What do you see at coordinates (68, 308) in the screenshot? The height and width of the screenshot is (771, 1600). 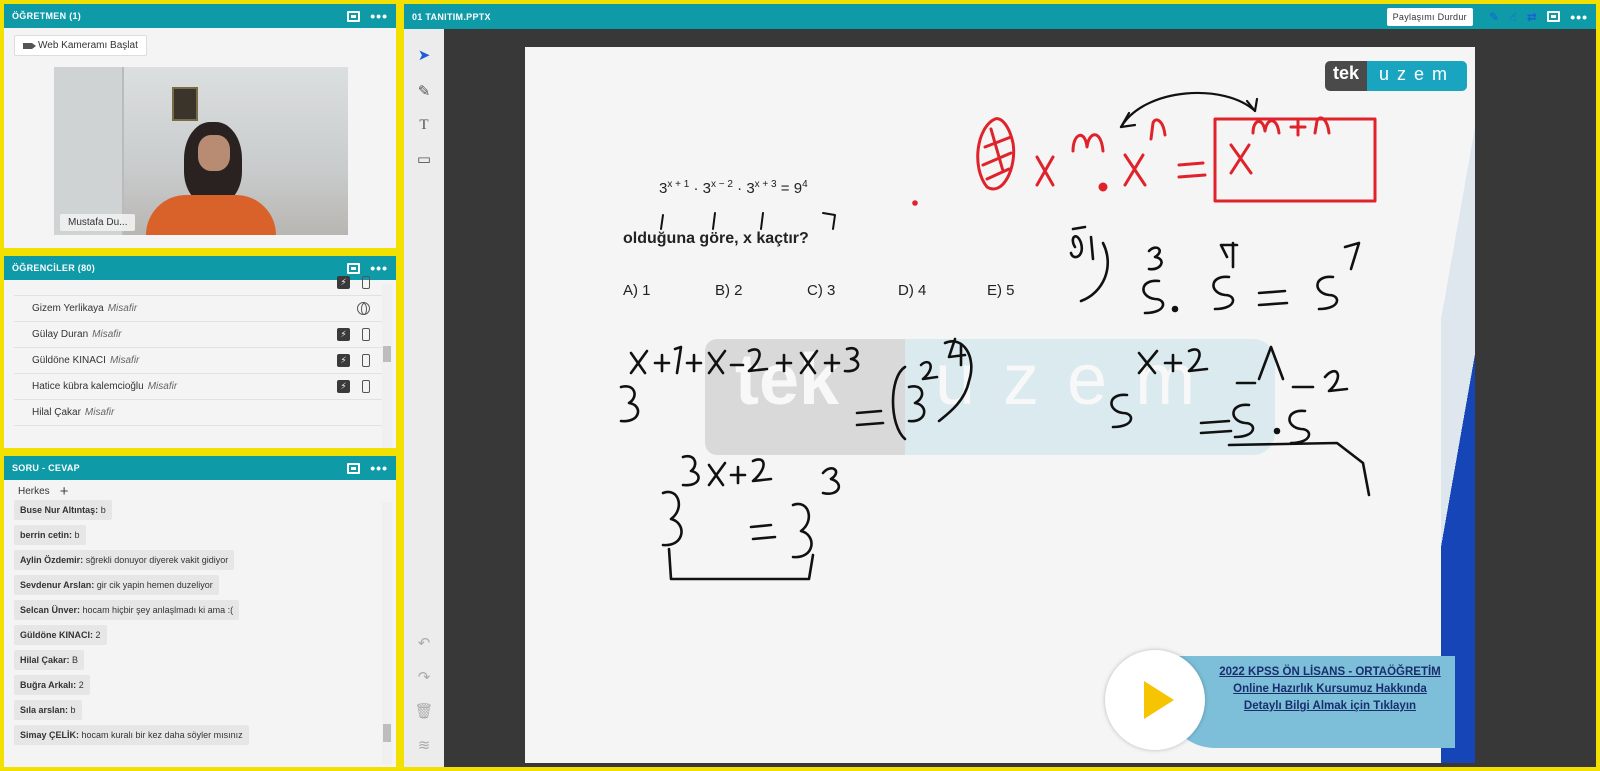 I see `student-name: Gizem Yerlikaya` at bounding box center [68, 308].